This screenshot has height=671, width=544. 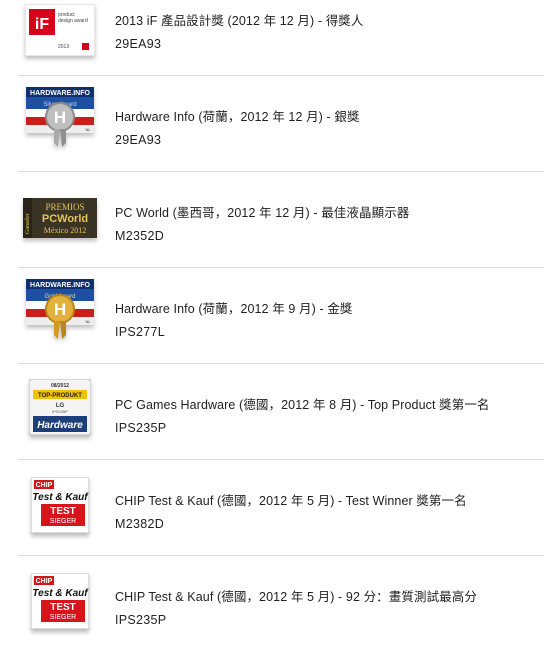 What do you see at coordinates (60, 30) in the screenshot?
I see `if-award-badge-icon: iF product design award 2013` at bounding box center [60, 30].